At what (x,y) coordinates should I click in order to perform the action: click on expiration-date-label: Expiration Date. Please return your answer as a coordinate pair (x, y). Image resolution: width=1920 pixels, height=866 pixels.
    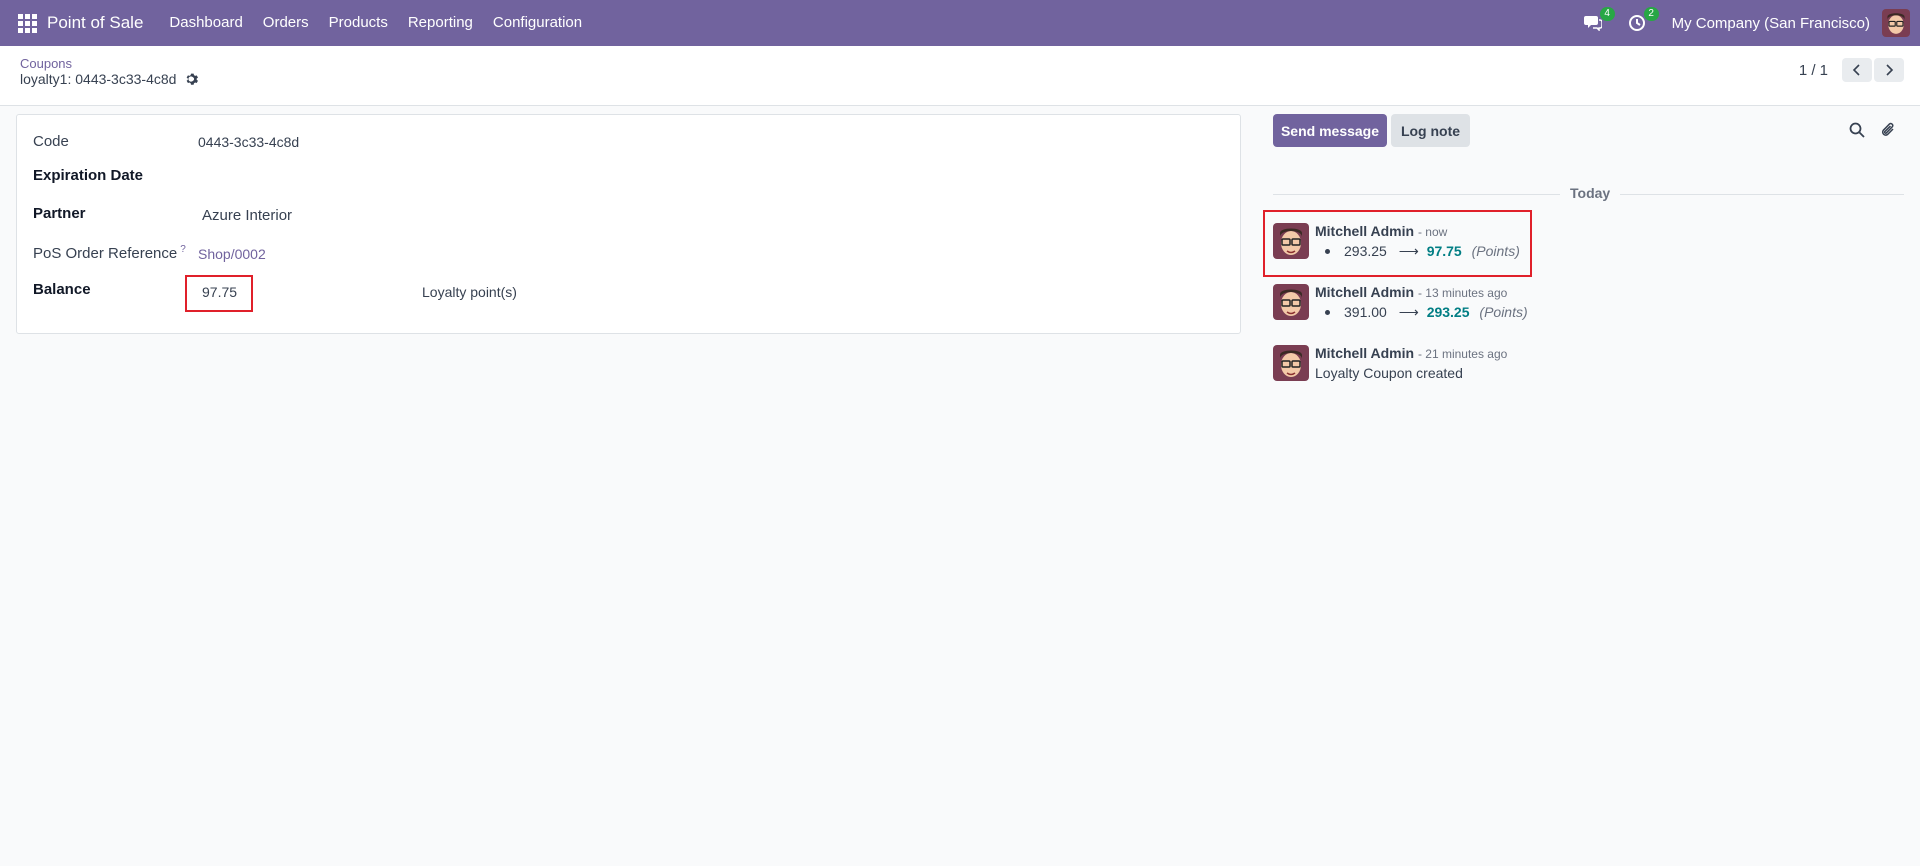
    Looking at the image, I should click on (88, 175).